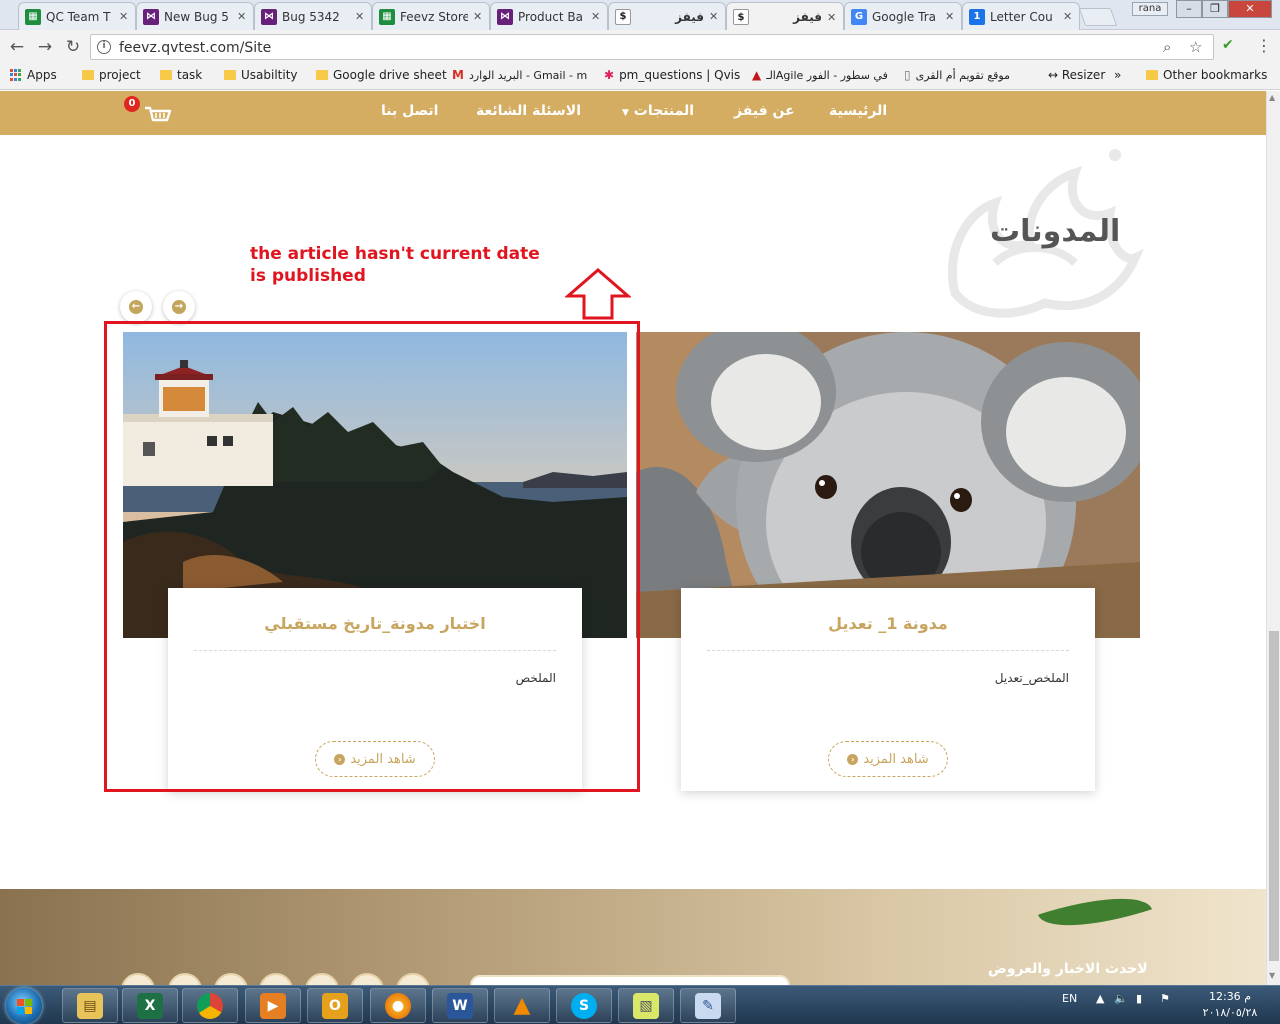  I want to click on chrome-icon, so click(210, 1005).